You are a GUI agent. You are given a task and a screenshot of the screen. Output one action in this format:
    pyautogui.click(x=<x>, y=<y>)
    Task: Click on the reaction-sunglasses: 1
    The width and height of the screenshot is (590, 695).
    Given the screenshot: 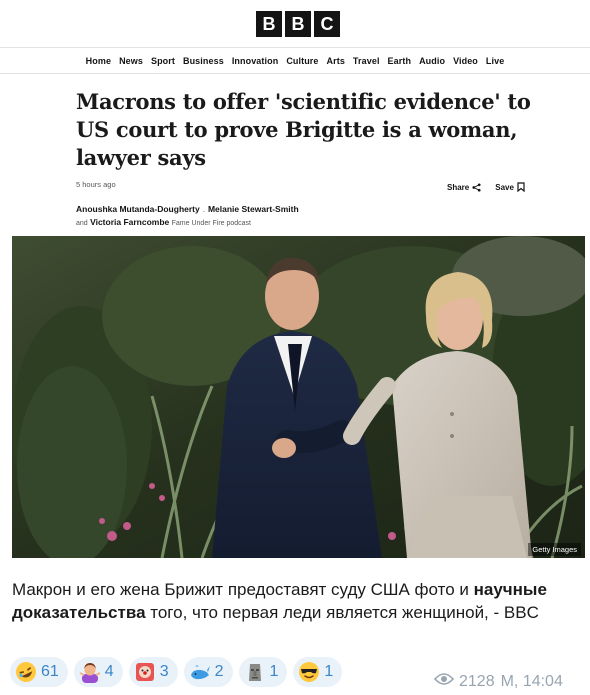 What is the action you would take?
    pyautogui.click(x=318, y=672)
    